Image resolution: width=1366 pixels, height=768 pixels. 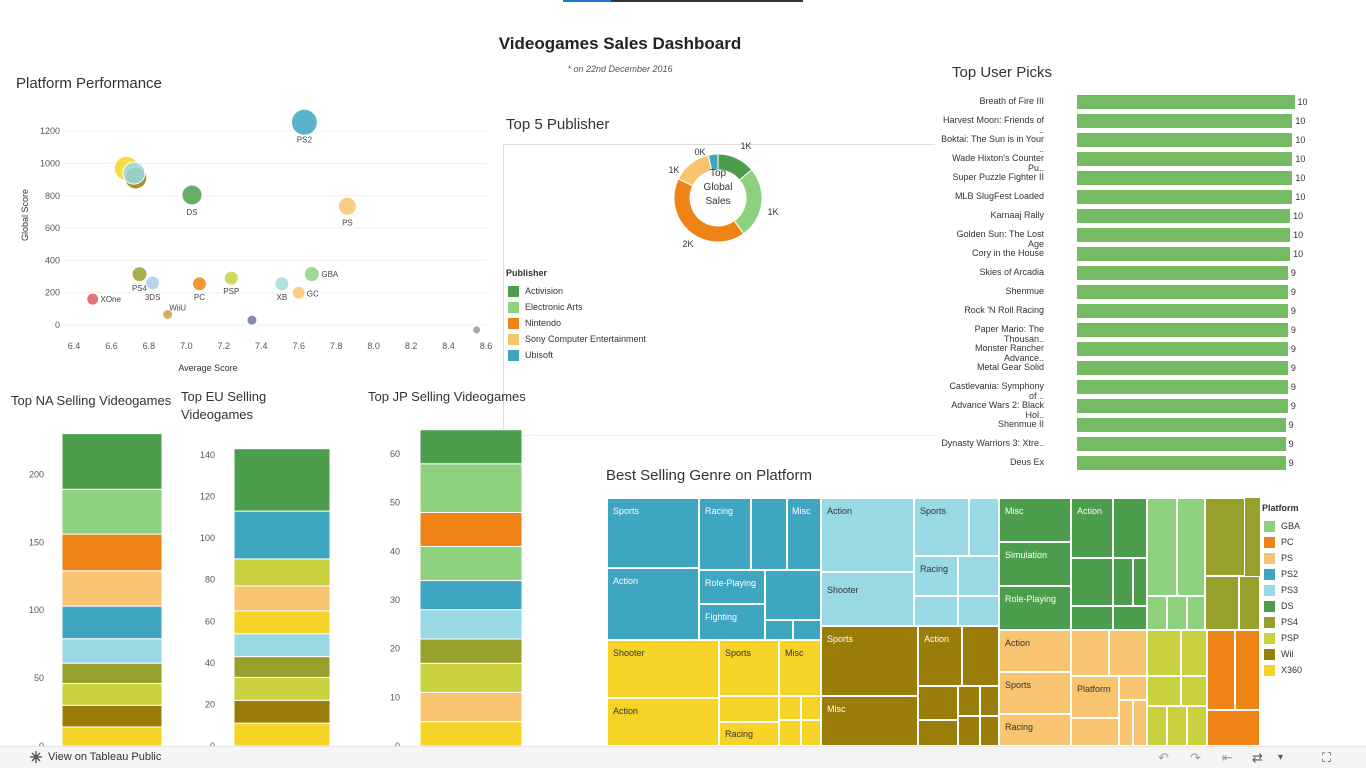 What do you see at coordinates (1257, 758) in the screenshot?
I see `share-icon: ⇄` at bounding box center [1257, 758].